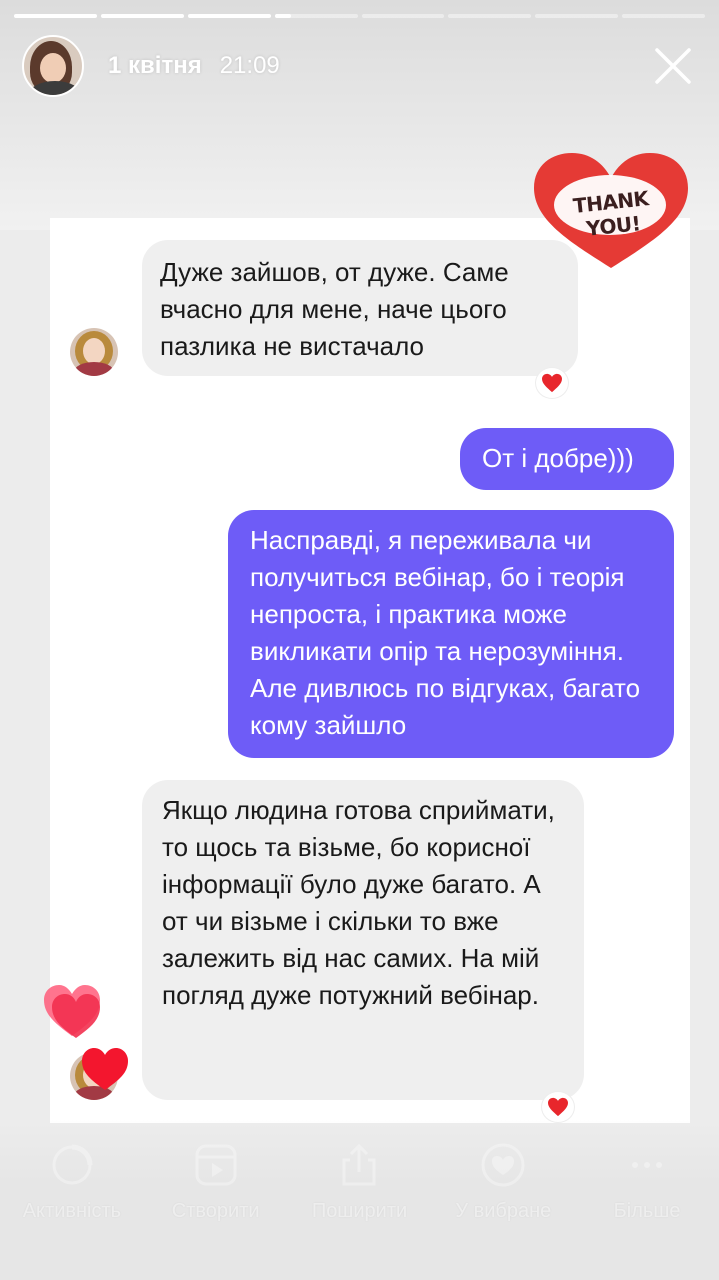 This screenshot has width=719, height=1280. Describe the element at coordinates (216, 1165) in the screenshot. I see `create-icon` at that location.